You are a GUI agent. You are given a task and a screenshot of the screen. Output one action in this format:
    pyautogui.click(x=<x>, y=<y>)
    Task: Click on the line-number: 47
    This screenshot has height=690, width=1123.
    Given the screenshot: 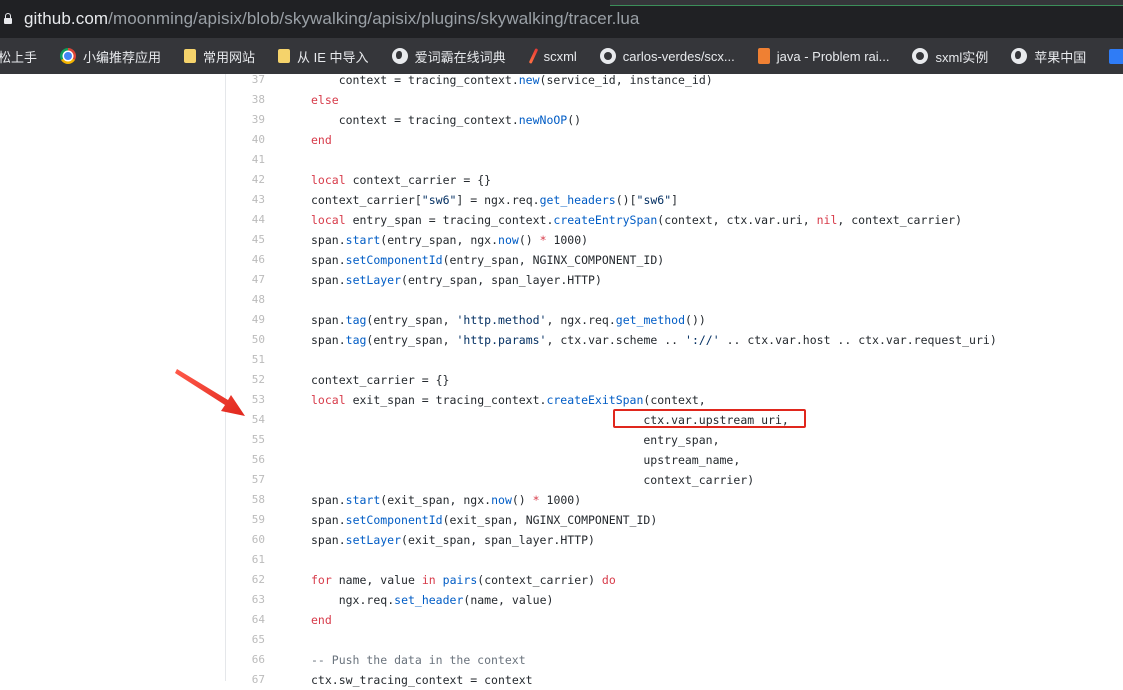 What is the action you would take?
    pyautogui.click(x=245, y=280)
    